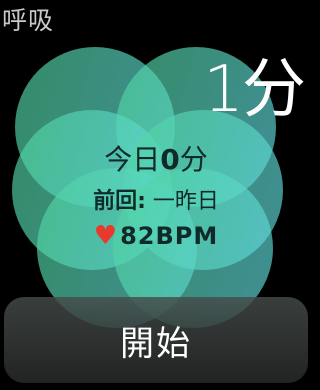  Describe the element at coordinates (156, 343) in the screenshot. I see `start-button-label: 開始` at that location.